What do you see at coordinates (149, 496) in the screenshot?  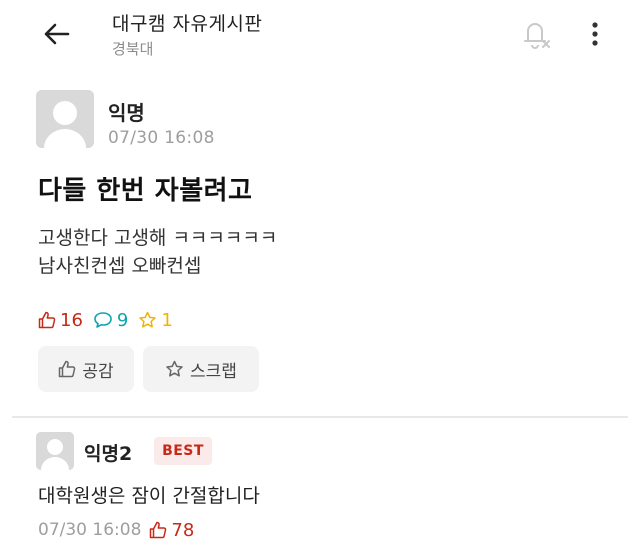 I see `comment-text: 대학원생은 잠이 간절합니다` at bounding box center [149, 496].